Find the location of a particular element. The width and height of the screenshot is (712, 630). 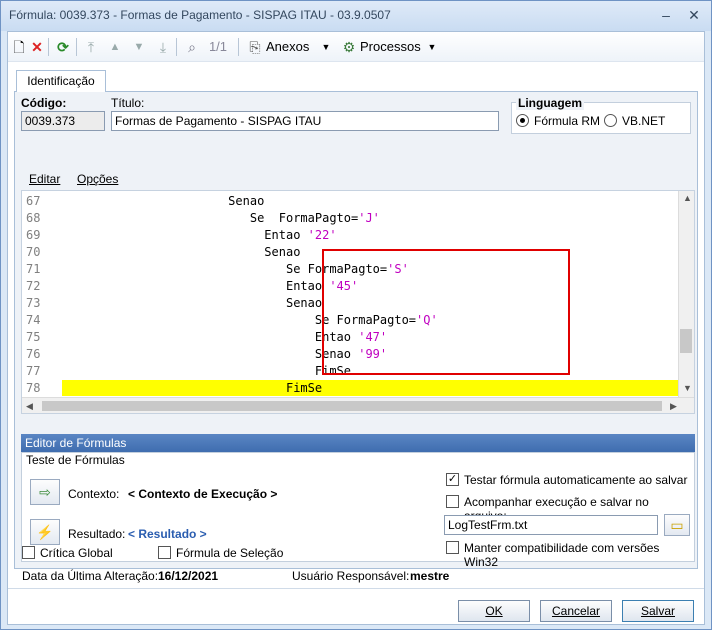

line-number: 78 is located at coordinates (33, 388).